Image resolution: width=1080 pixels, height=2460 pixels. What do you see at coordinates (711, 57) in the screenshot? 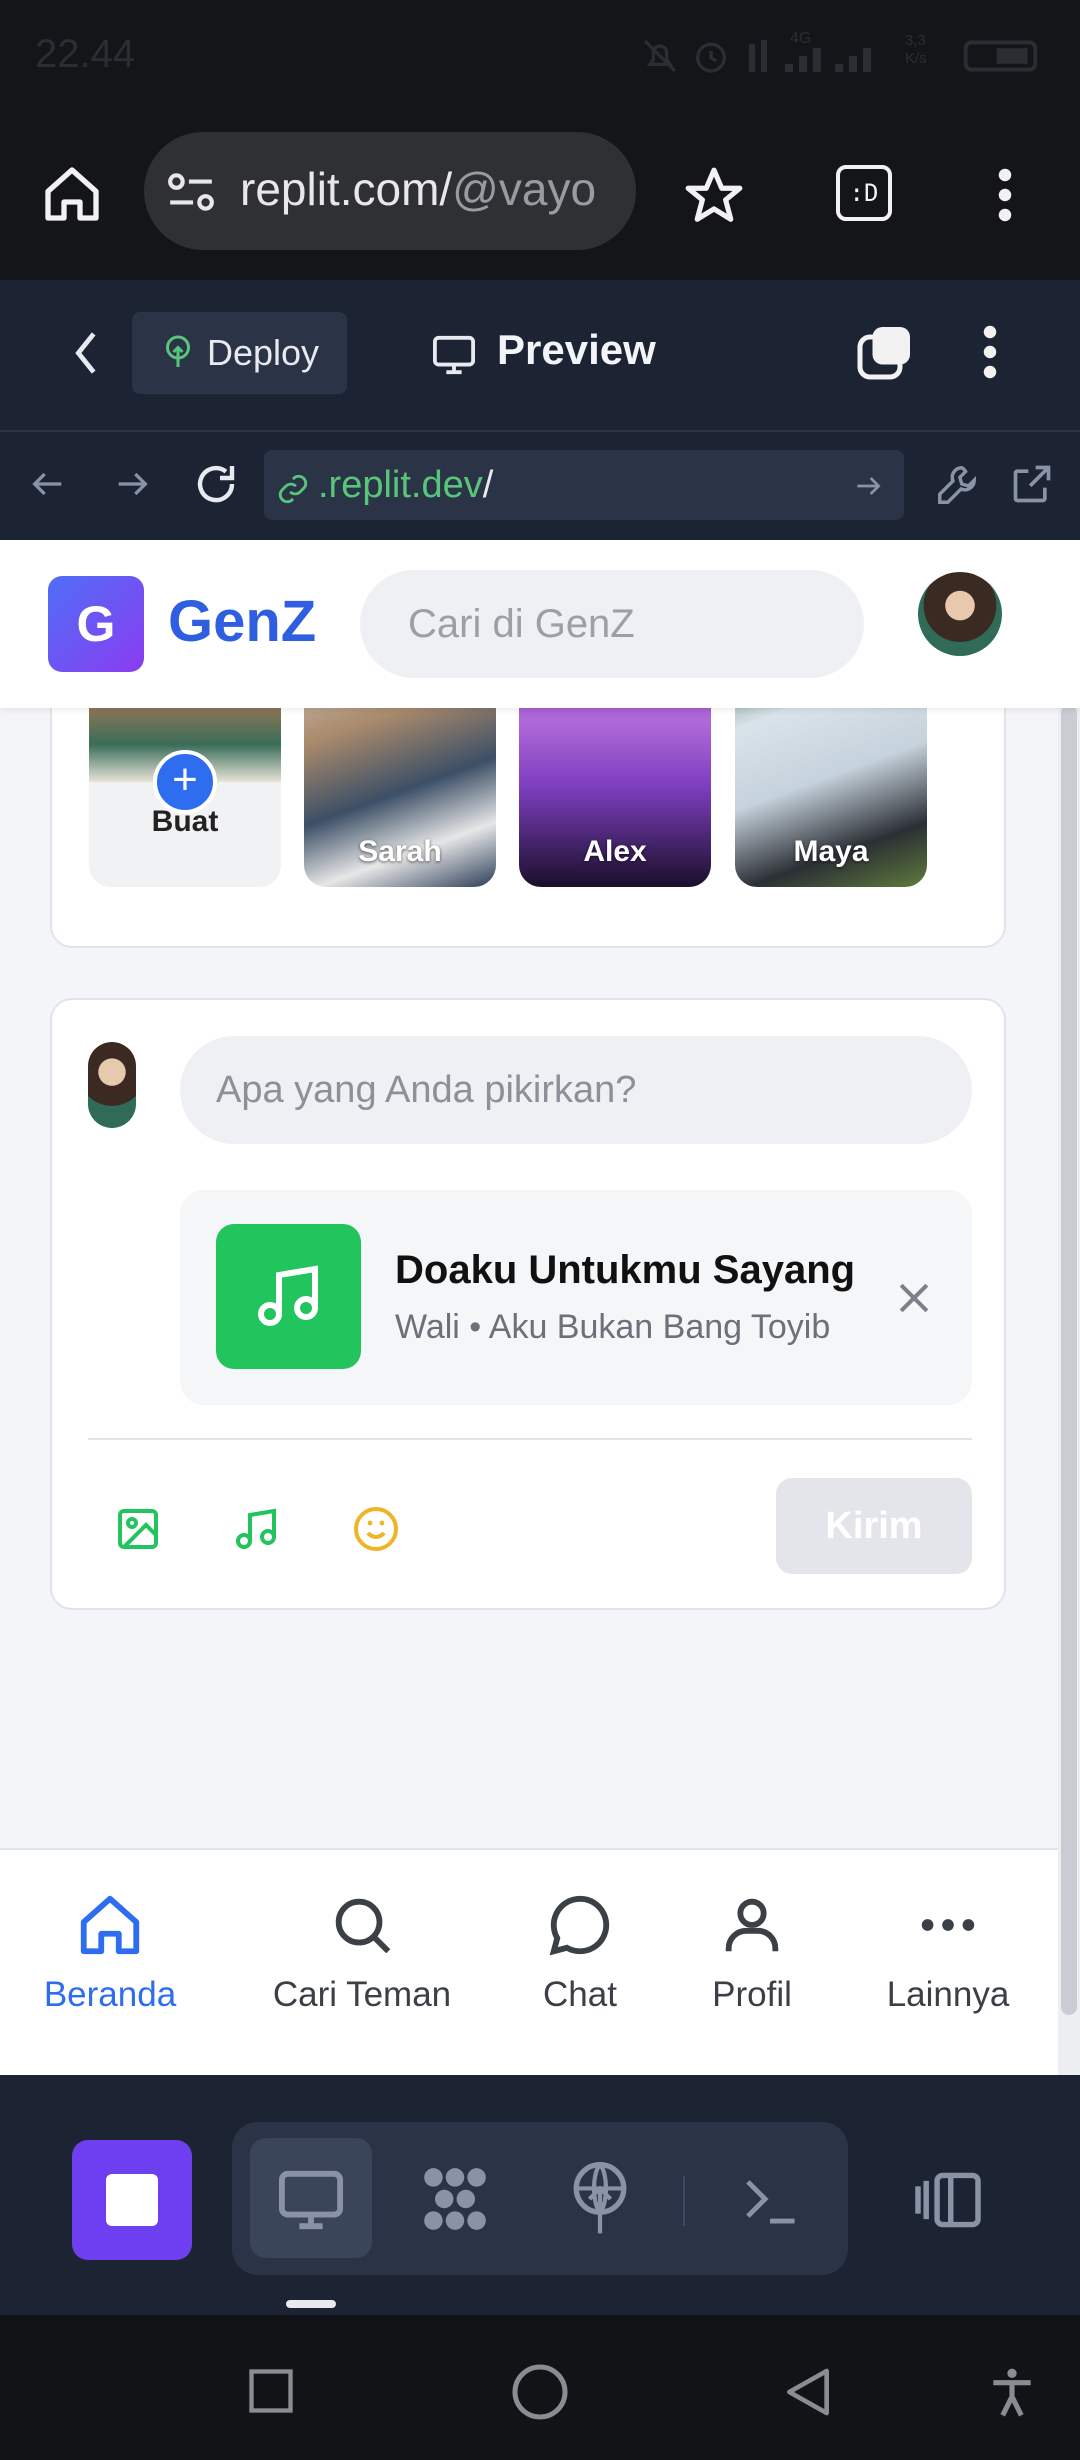
I see `alarm-icon` at bounding box center [711, 57].